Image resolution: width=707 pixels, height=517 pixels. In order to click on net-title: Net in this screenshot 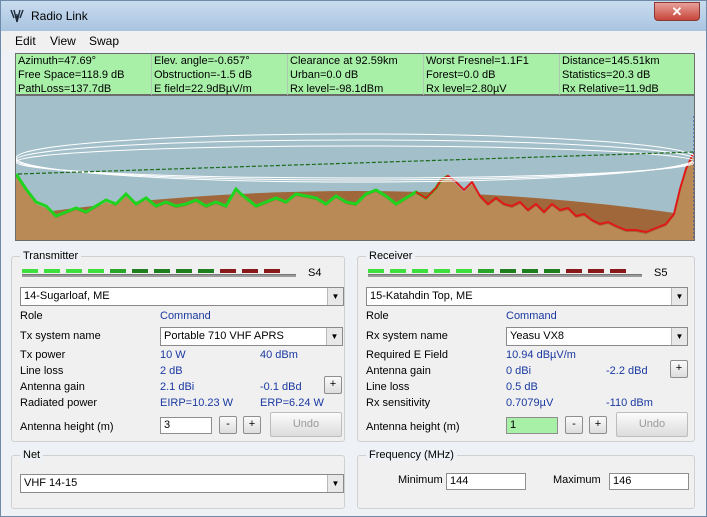, I will do `click(32, 455)`.